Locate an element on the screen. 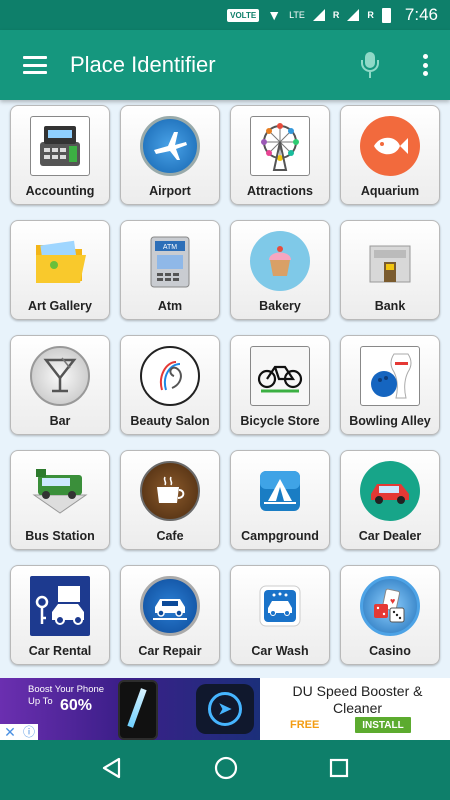 The height and width of the screenshot is (800, 450). bank-building-icon is located at coordinates (390, 261).